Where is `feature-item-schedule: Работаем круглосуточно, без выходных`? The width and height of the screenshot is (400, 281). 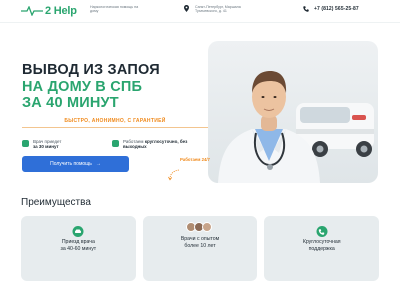
feature-item-schedule: Работаем круглосуточно, без выходных is located at coordinates (152, 144).